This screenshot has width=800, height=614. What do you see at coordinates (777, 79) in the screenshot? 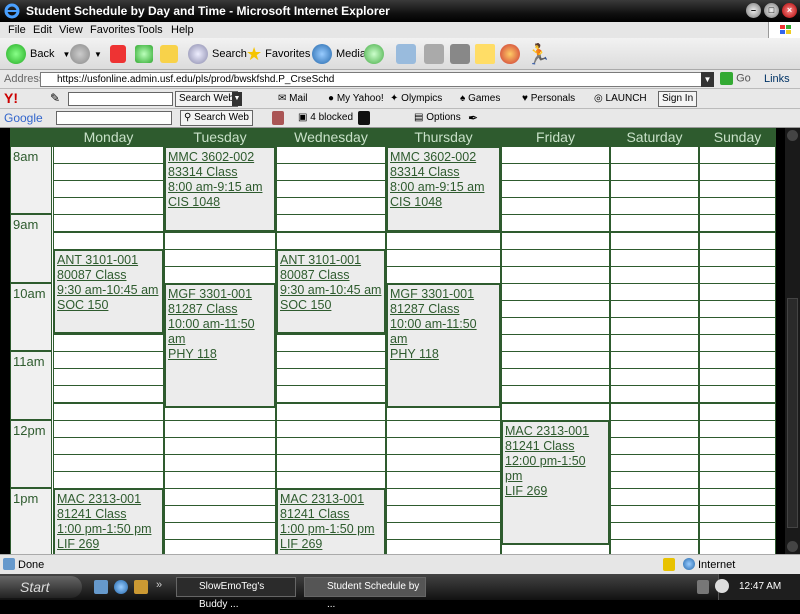
I see `links-button: Links` at bounding box center [777, 79].